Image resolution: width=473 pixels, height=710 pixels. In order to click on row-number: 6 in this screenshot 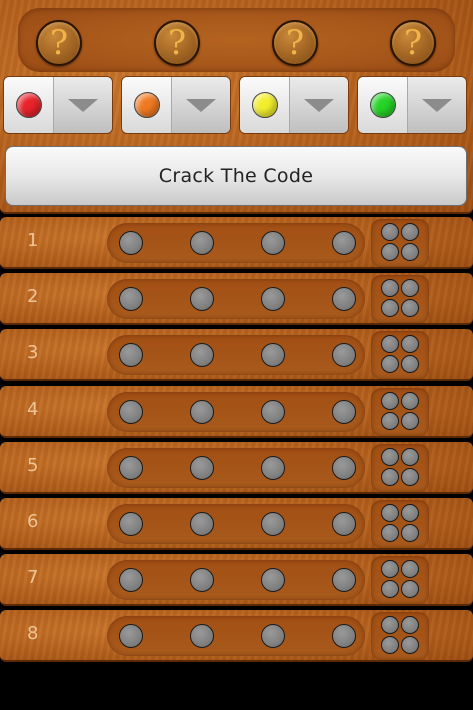, I will do `click(33, 521)`.